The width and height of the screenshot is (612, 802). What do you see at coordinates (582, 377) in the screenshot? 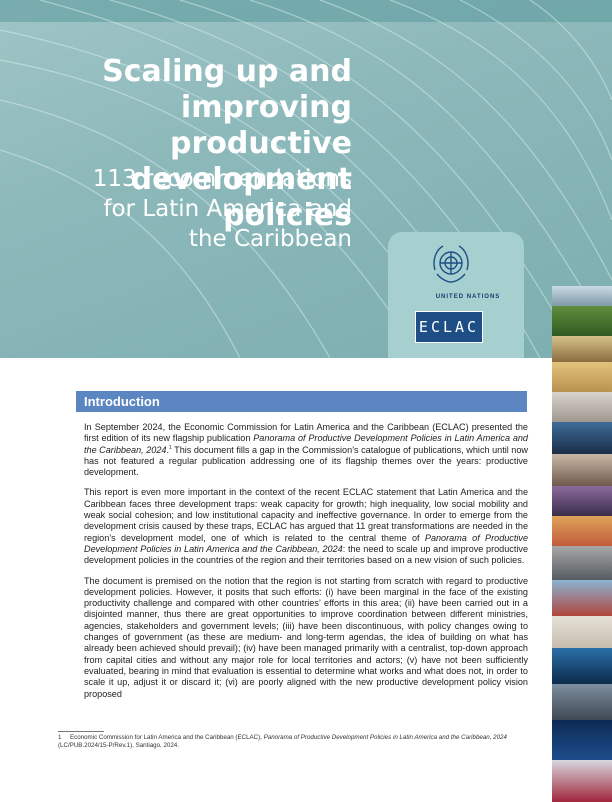
I see `colonial-street-photo` at bounding box center [582, 377].